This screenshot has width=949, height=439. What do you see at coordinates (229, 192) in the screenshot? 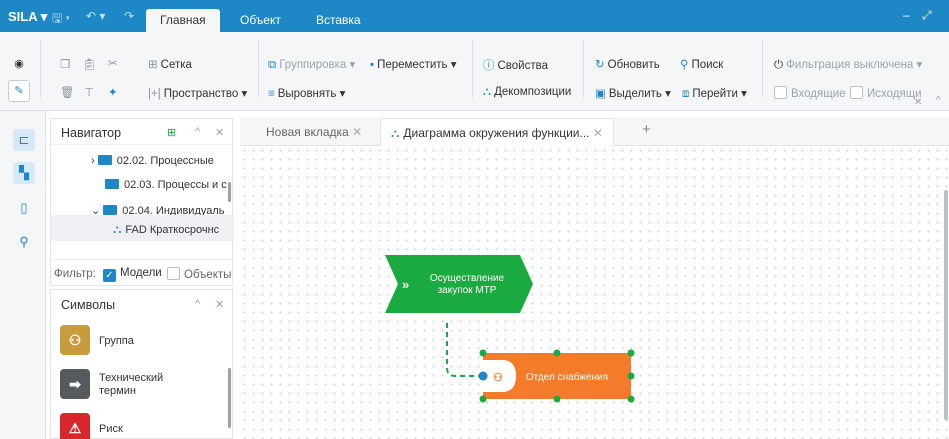
I see `navigator-scrollbar` at bounding box center [229, 192].